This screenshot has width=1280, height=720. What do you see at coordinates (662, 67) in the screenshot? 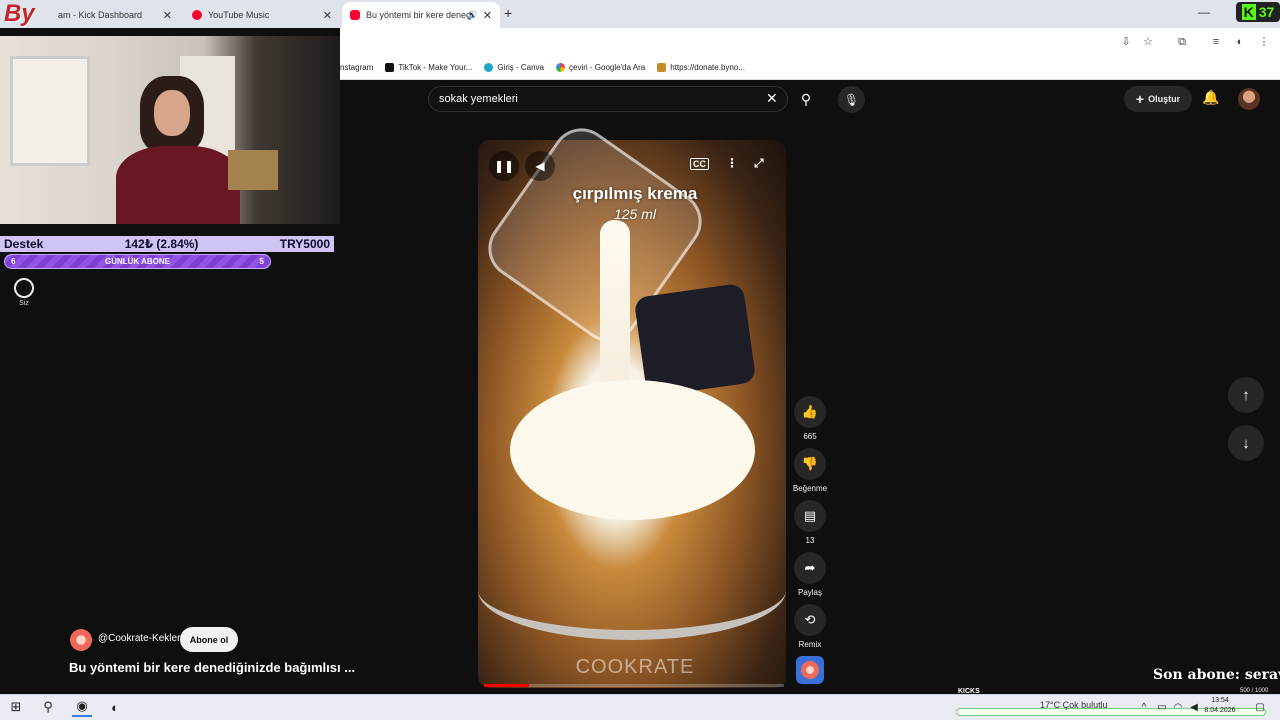
I see `donate-icon` at bounding box center [662, 67].